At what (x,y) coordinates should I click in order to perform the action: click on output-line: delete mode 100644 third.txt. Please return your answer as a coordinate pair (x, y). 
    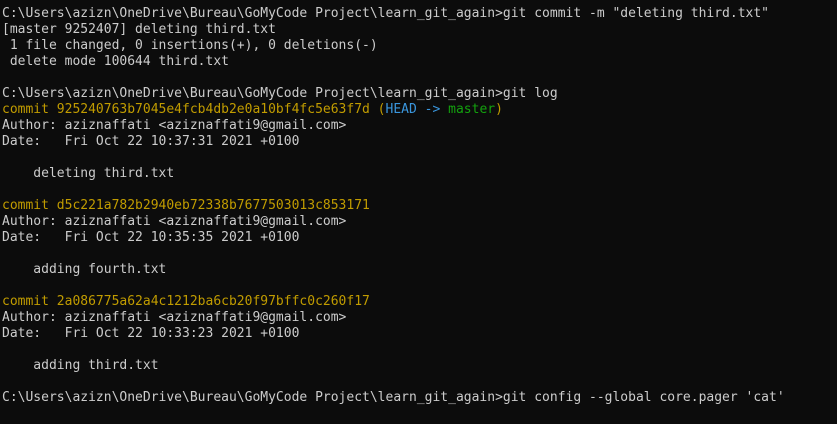
    Looking at the image, I should click on (115, 61).